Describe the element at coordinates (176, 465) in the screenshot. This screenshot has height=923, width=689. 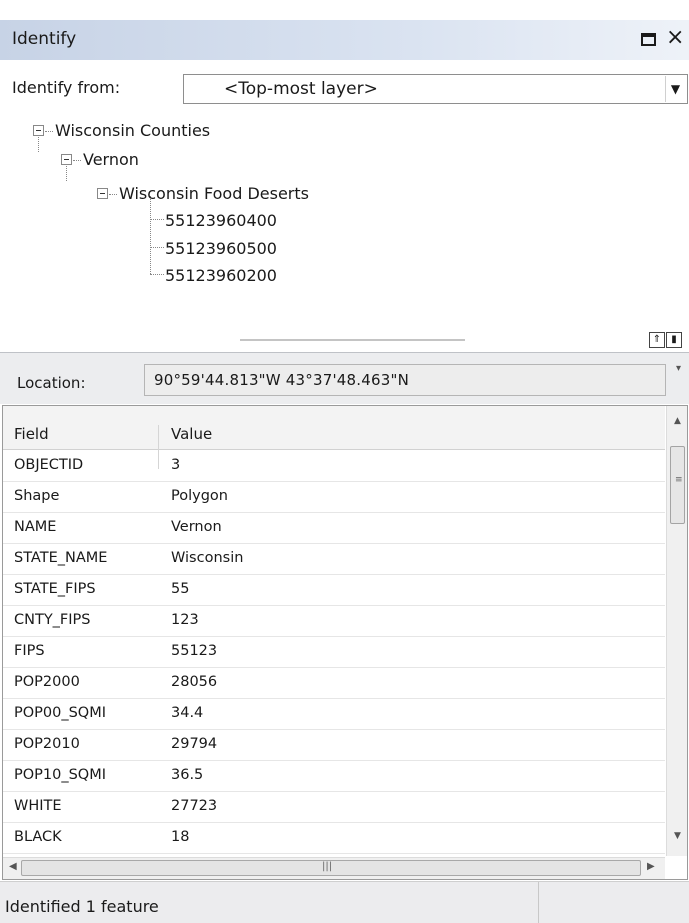
I see `field-value: 3` at that location.